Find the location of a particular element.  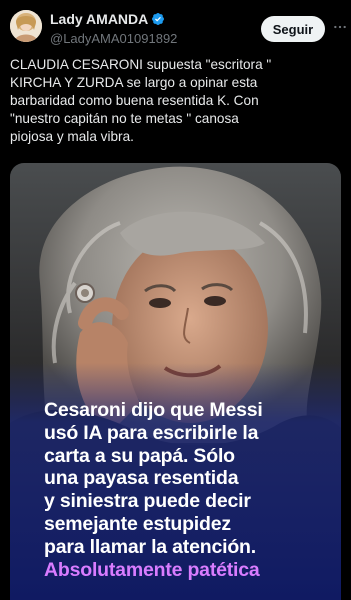

follow-button: Seguir is located at coordinates (293, 29).